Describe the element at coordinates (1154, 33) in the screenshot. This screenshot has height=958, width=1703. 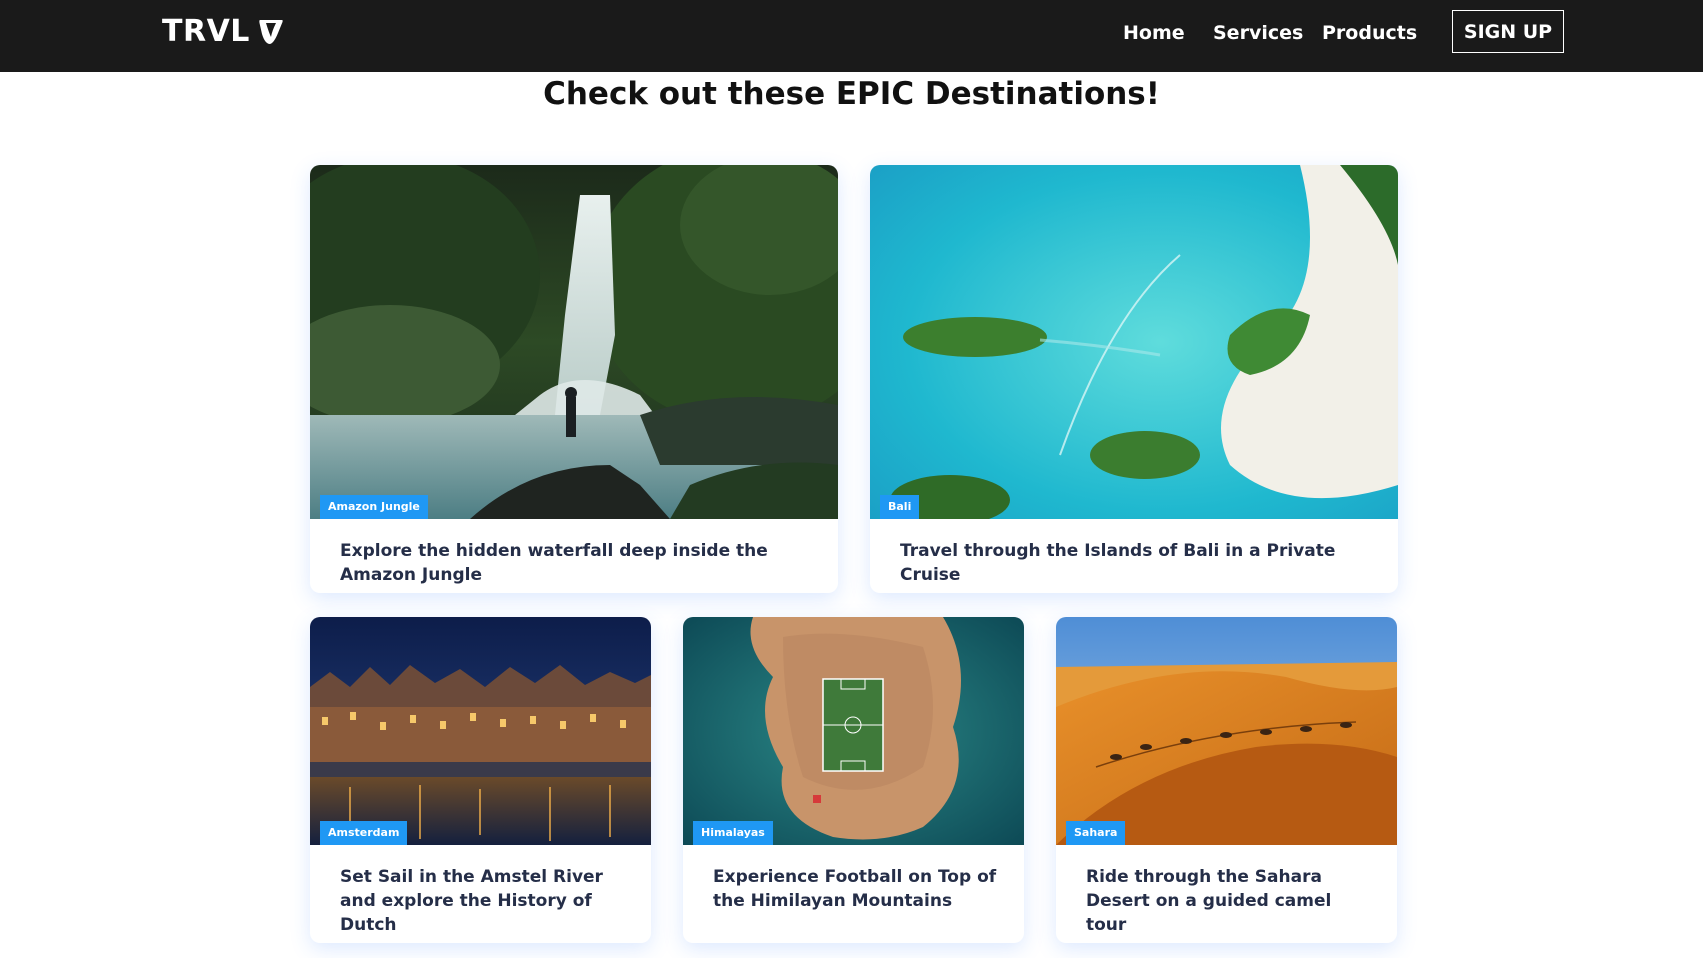
I see `nav-link-home: Home` at that location.